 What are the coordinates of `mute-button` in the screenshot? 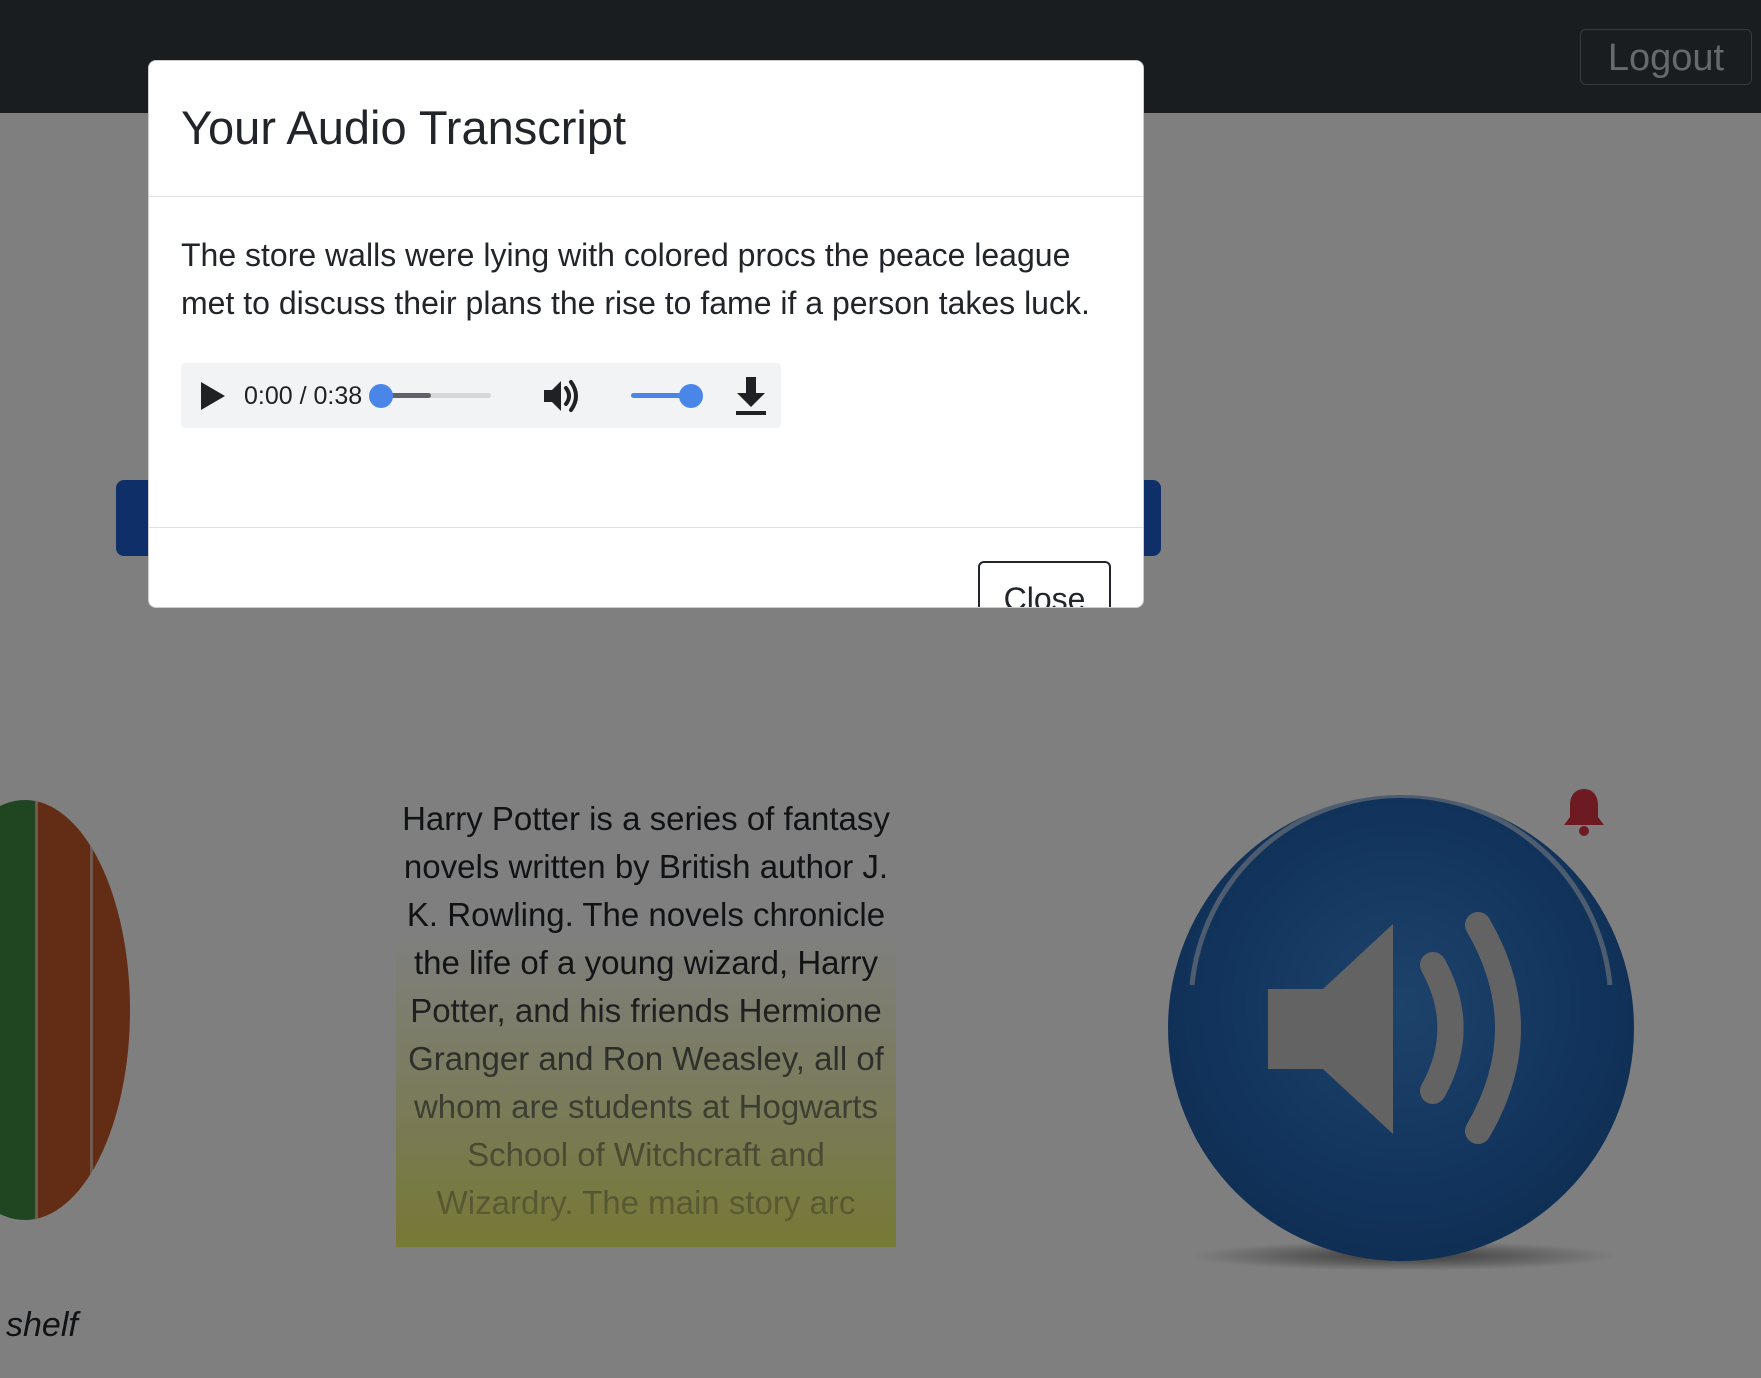 It's located at (561, 396).